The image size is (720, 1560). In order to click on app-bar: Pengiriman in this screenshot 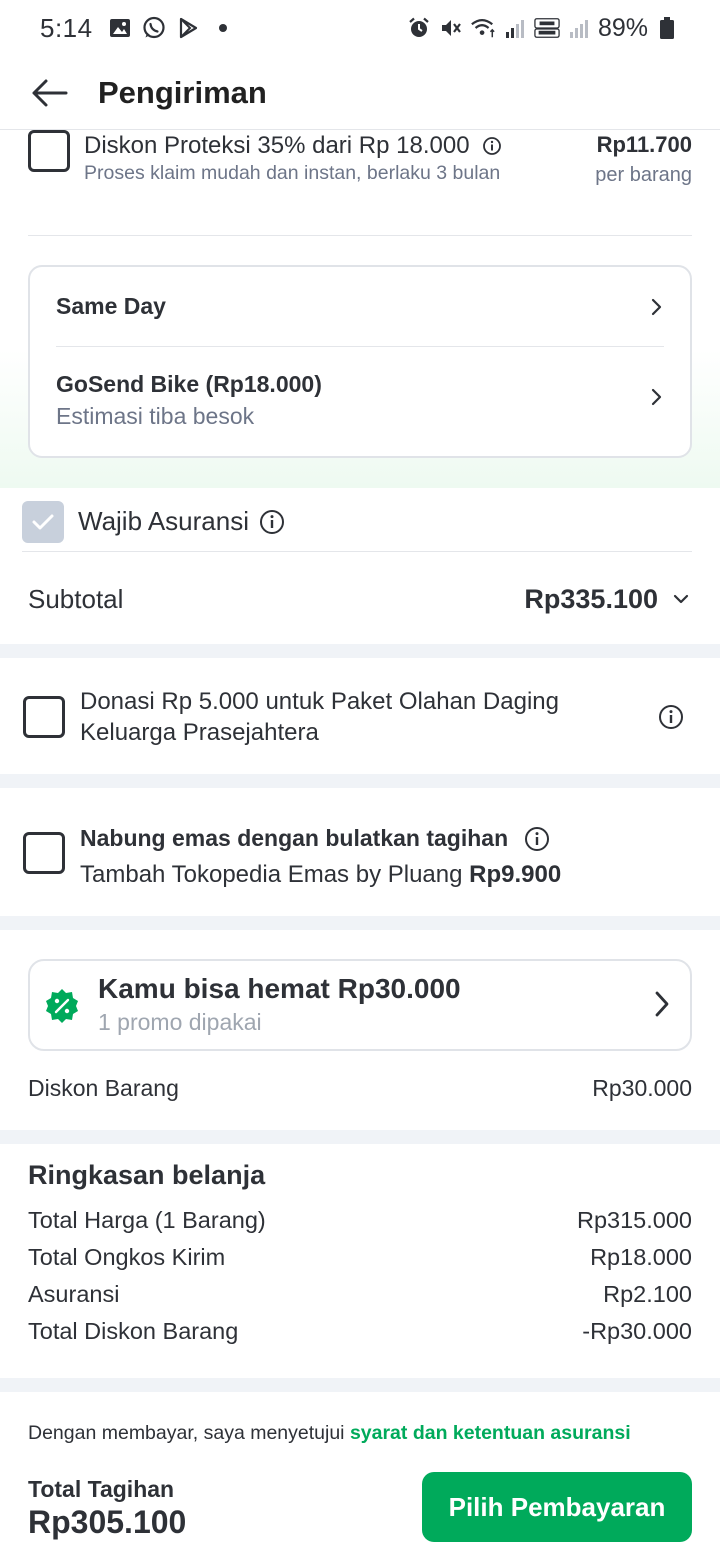, I will do `click(360, 93)`.